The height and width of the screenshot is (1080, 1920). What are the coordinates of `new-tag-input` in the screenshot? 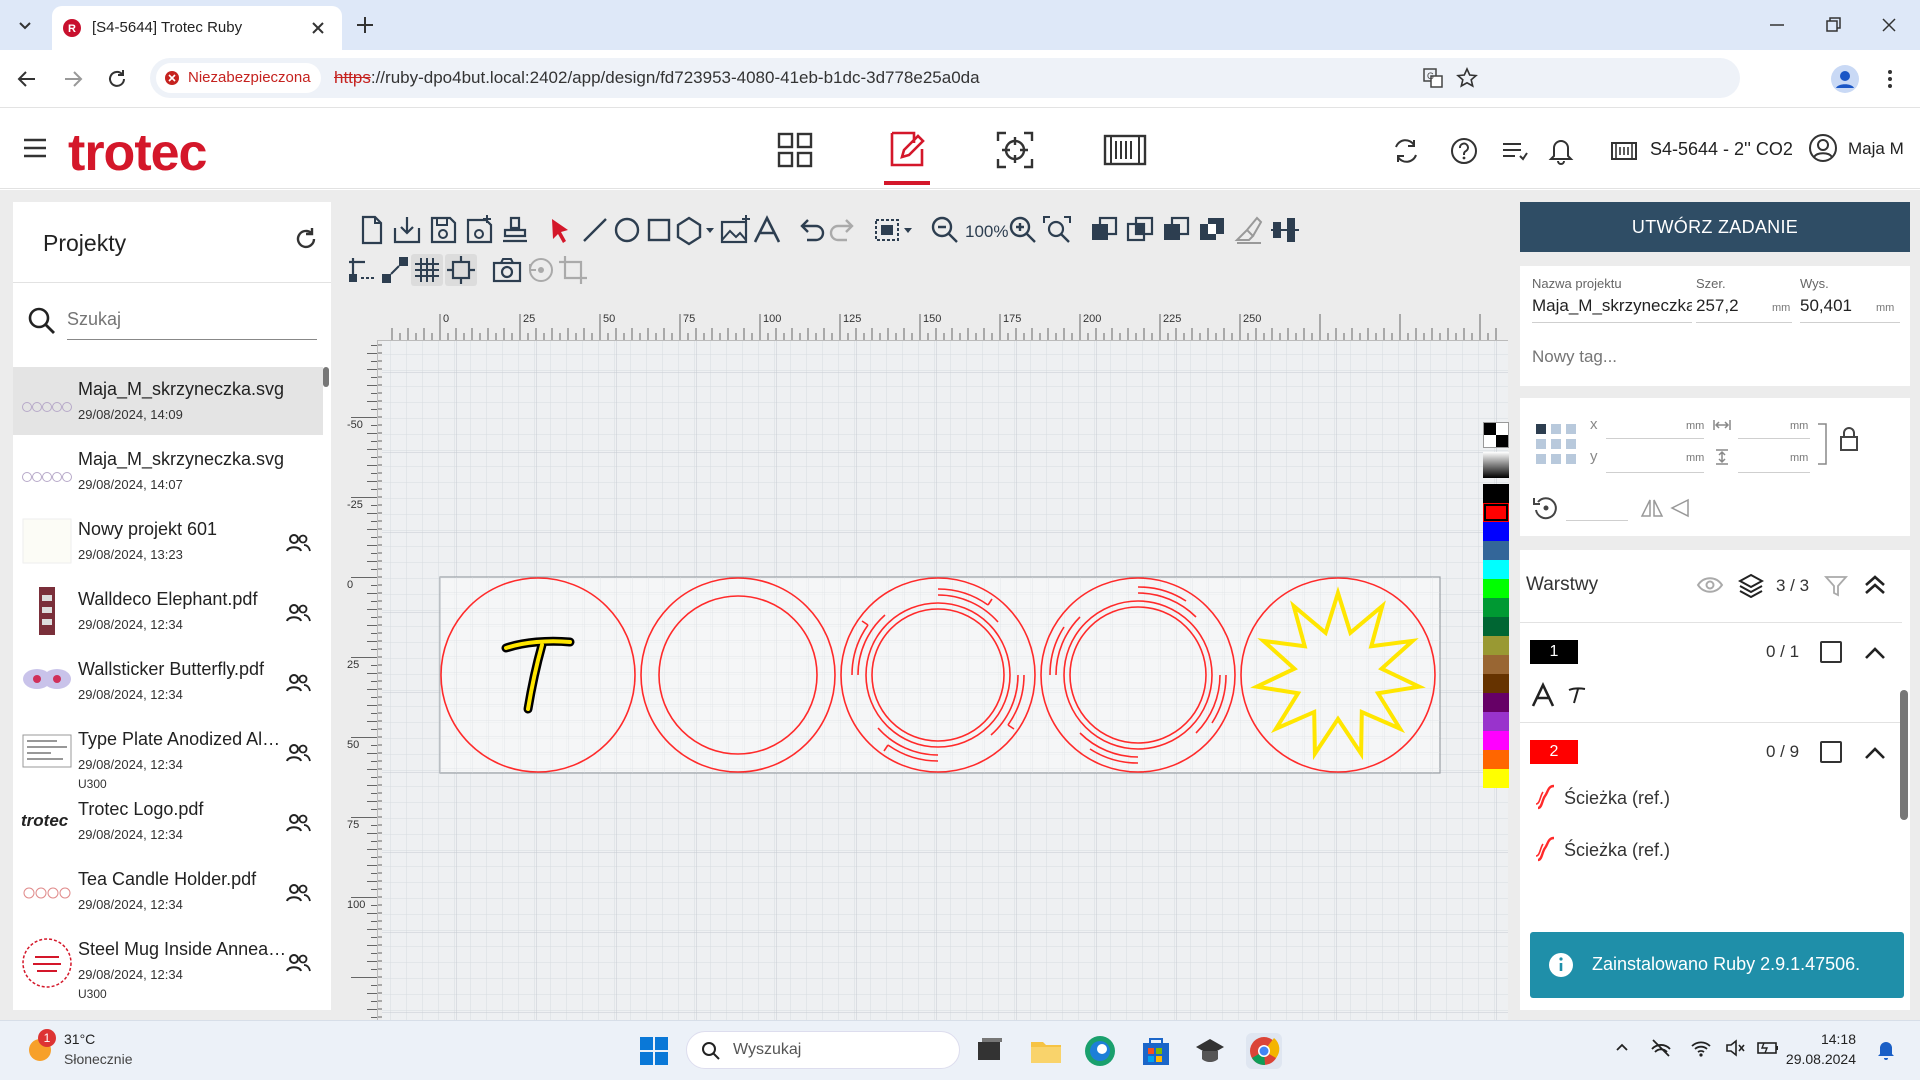 It's located at (1712, 357).